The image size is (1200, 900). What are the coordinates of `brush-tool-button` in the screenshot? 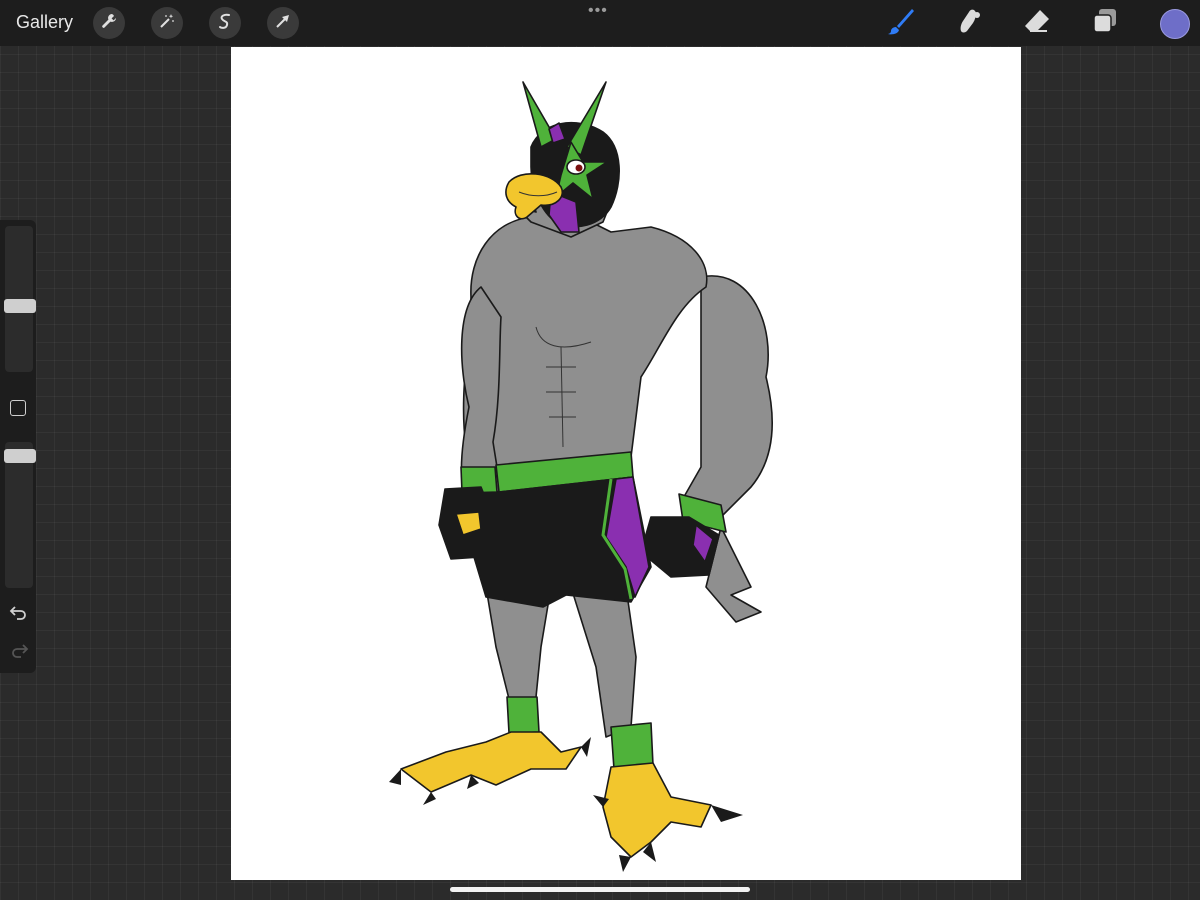 It's located at (901, 23).